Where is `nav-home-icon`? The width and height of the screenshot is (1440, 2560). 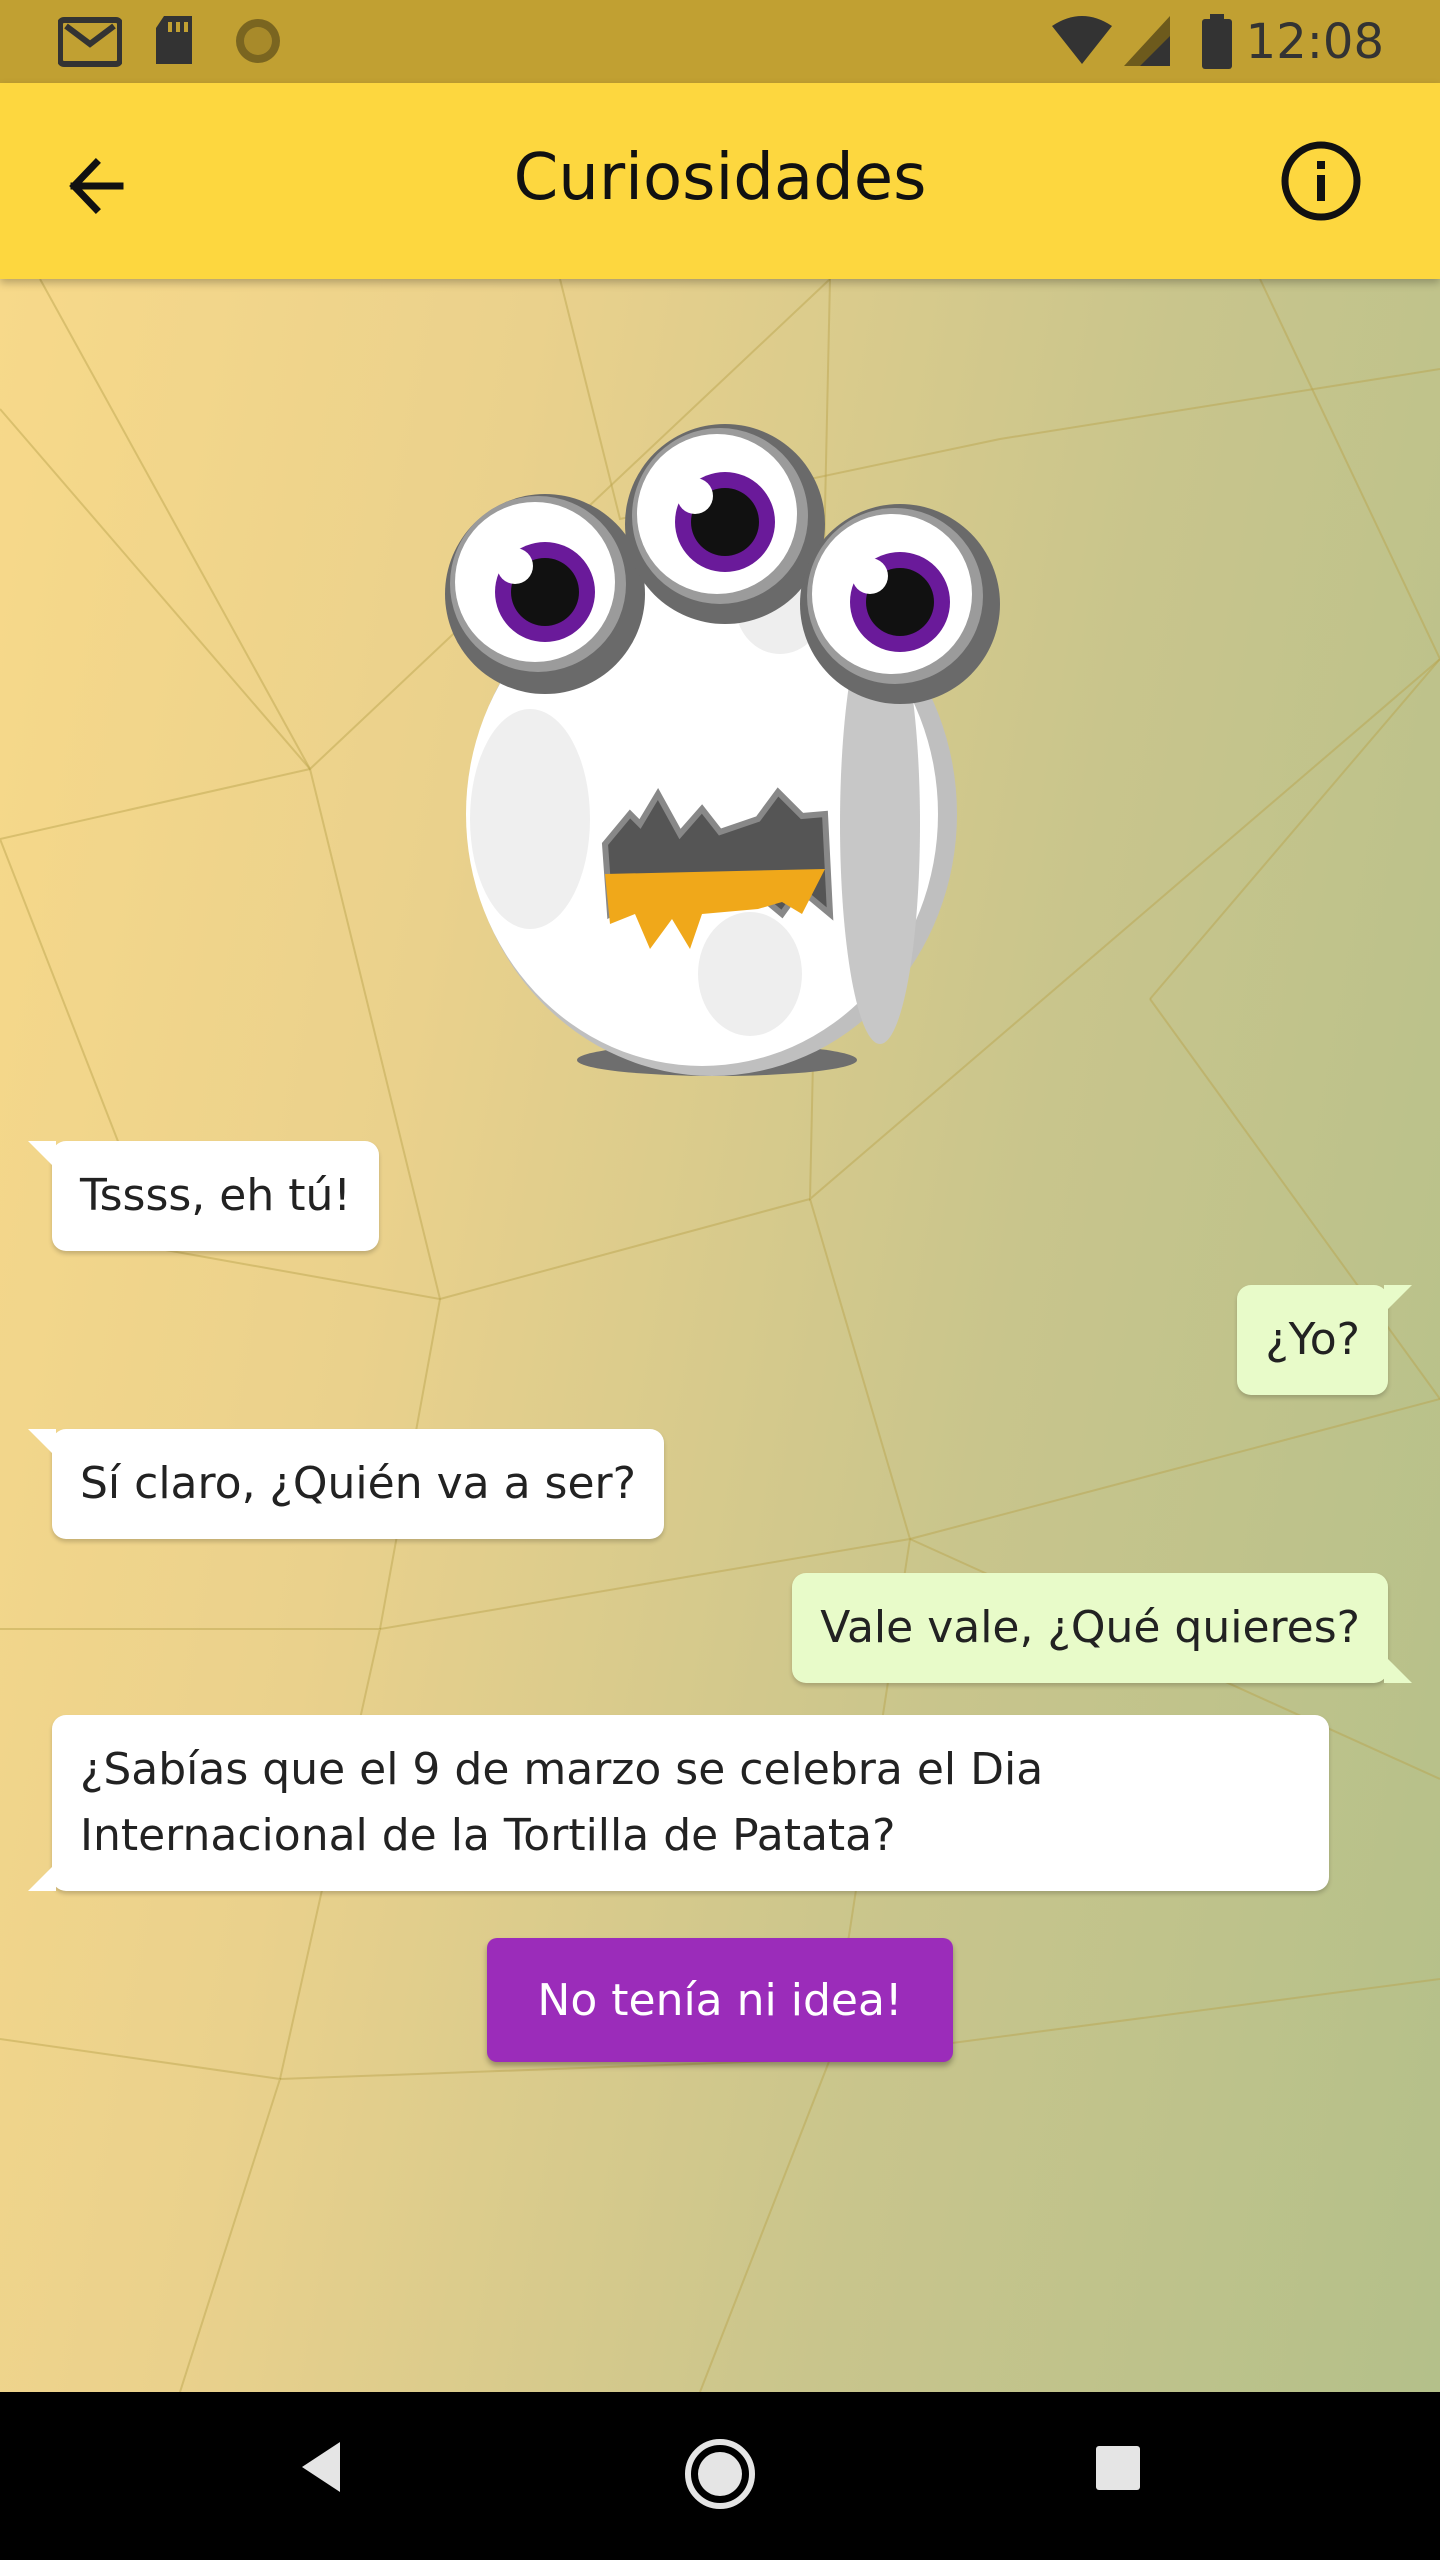 nav-home-icon is located at coordinates (720, 2474).